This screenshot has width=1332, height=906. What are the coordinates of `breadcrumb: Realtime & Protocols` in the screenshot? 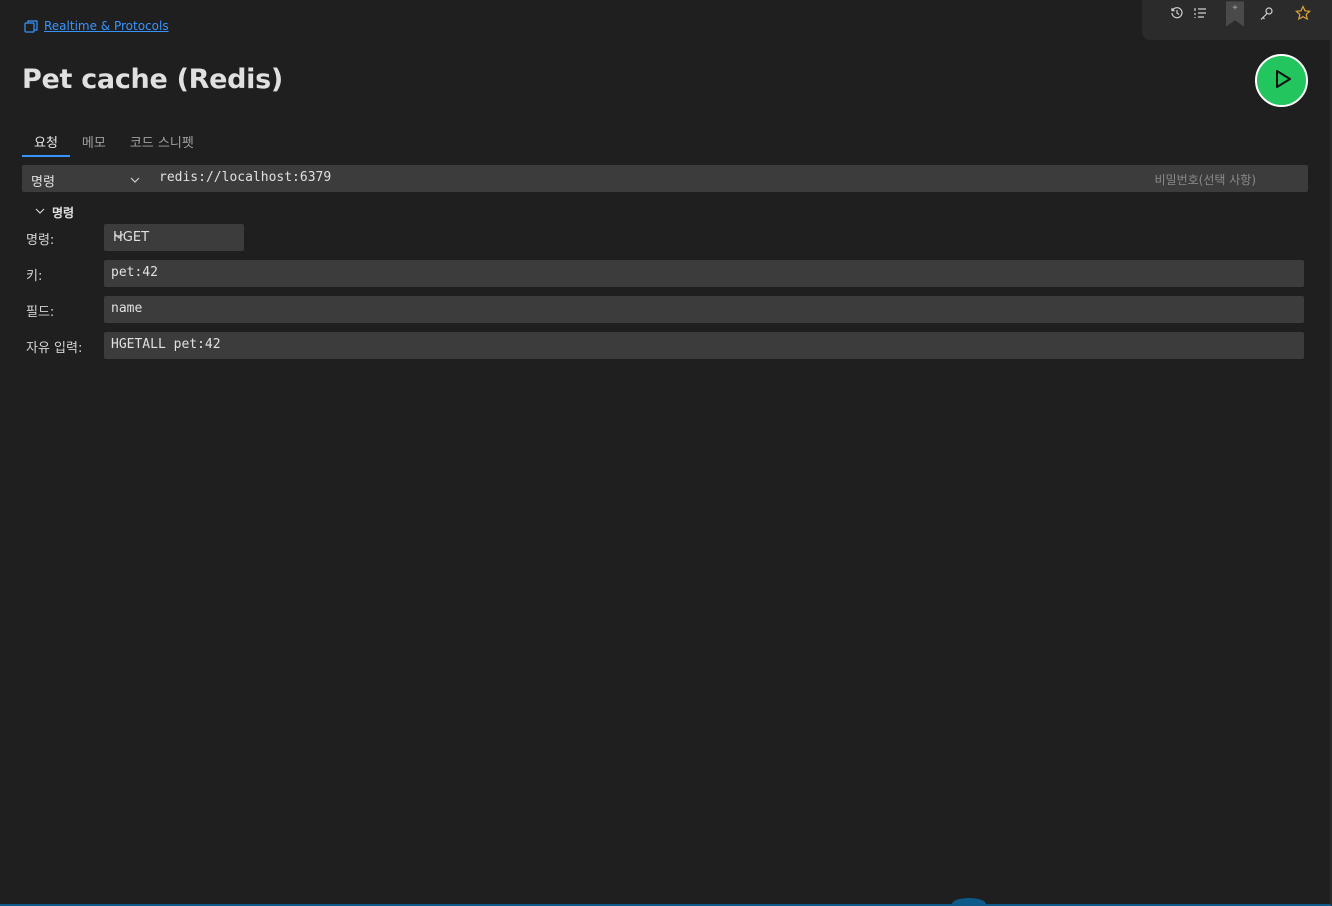 It's located at (96, 26).